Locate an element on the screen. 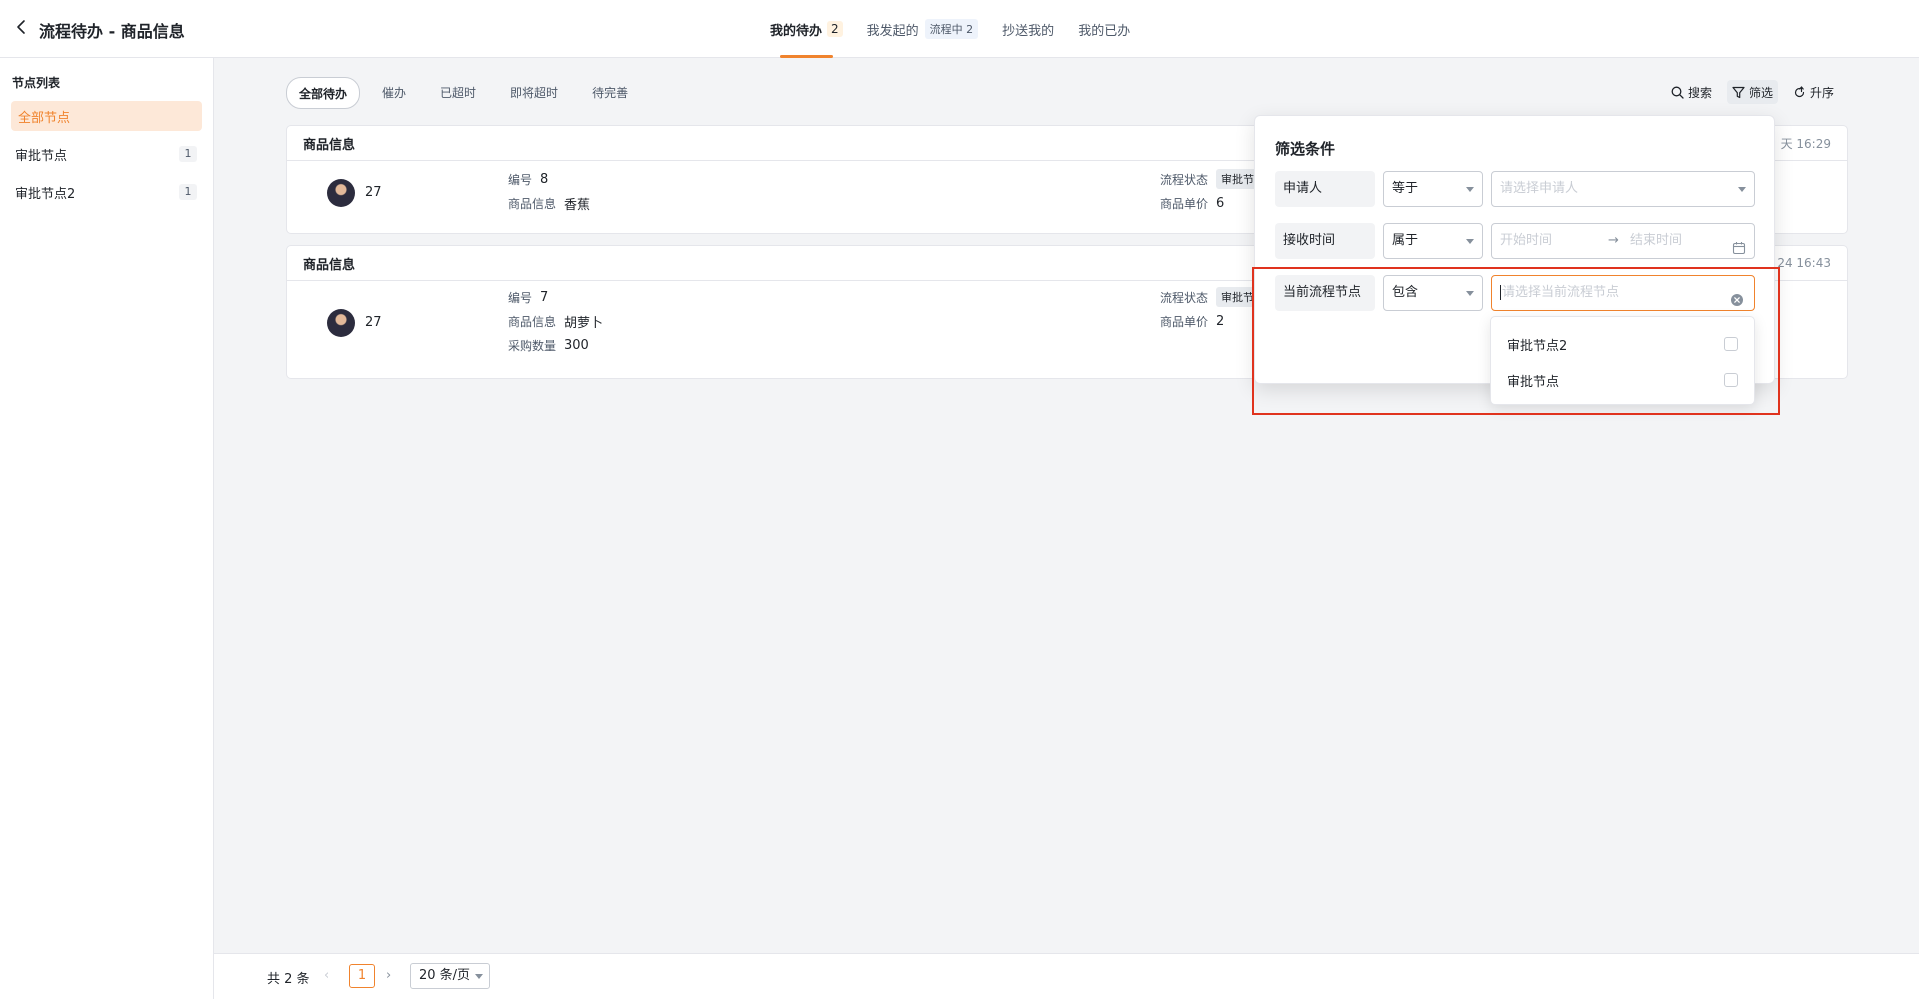 The height and width of the screenshot is (999, 1919). clear-icon is located at coordinates (1737, 296).